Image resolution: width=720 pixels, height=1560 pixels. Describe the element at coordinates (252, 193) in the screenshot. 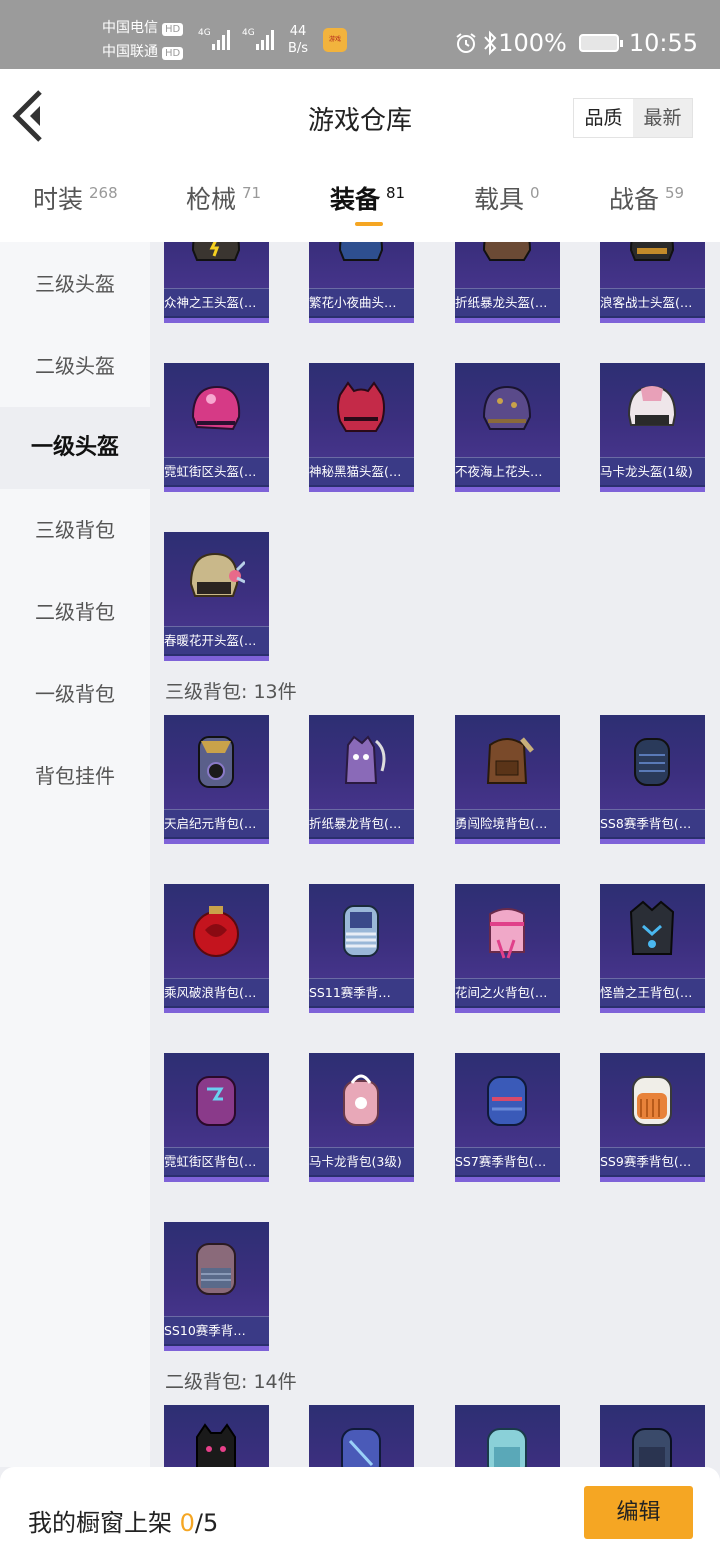

I see `tab-count: 71` at that location.